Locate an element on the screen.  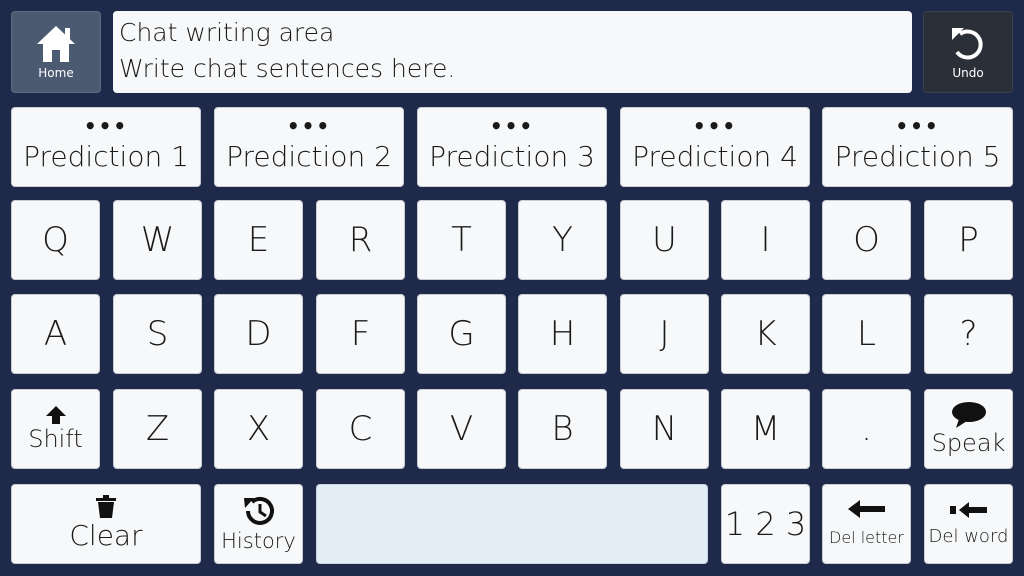
shift-label: Shift is located at coordinates (55, 439).